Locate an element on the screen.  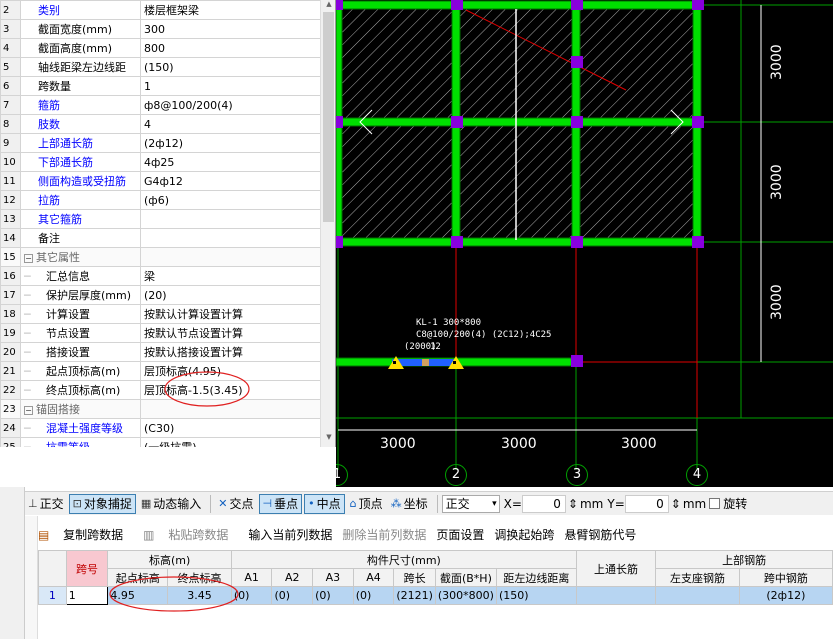
property-row: 23− 锚固搭接 is located at coordinates (160, 409).